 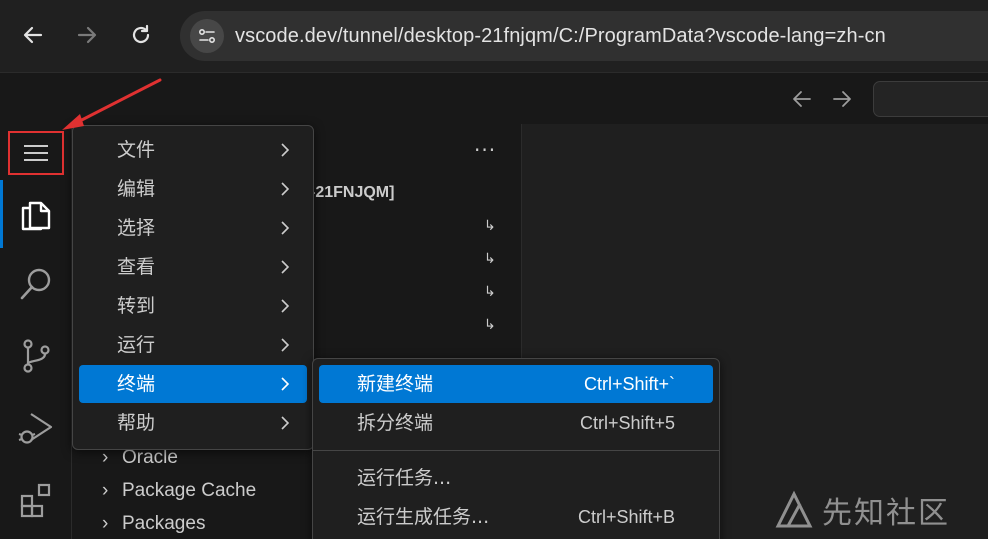 What do you see at coordinates (516, 517) in the screenshot?
I see `menu-item-run-build-task: 运行生成任务... Ctrl+Shift+B` at bounding box center [516, 517].